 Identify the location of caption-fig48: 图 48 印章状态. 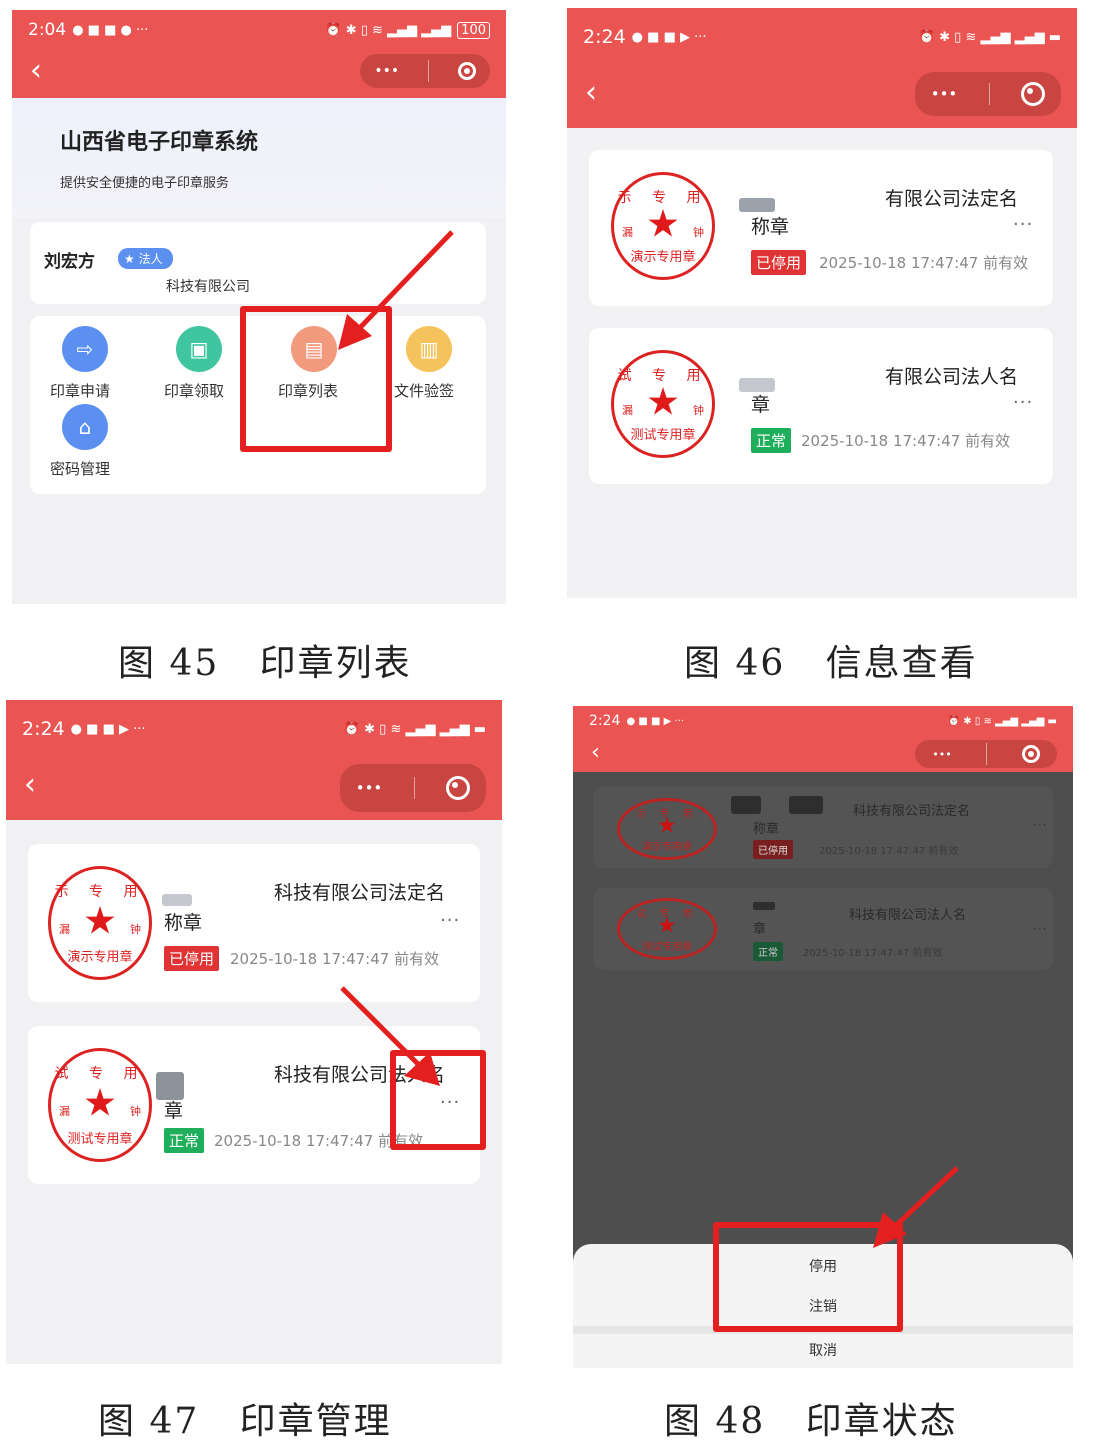
(811, 1421).